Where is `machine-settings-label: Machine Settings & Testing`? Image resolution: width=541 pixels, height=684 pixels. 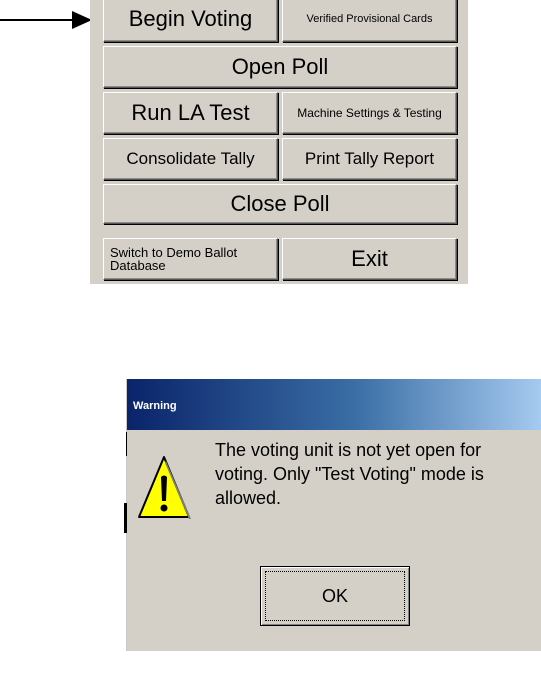
machine-settings-label: Machine Settings & Testing is located at coordinates (369, 113).